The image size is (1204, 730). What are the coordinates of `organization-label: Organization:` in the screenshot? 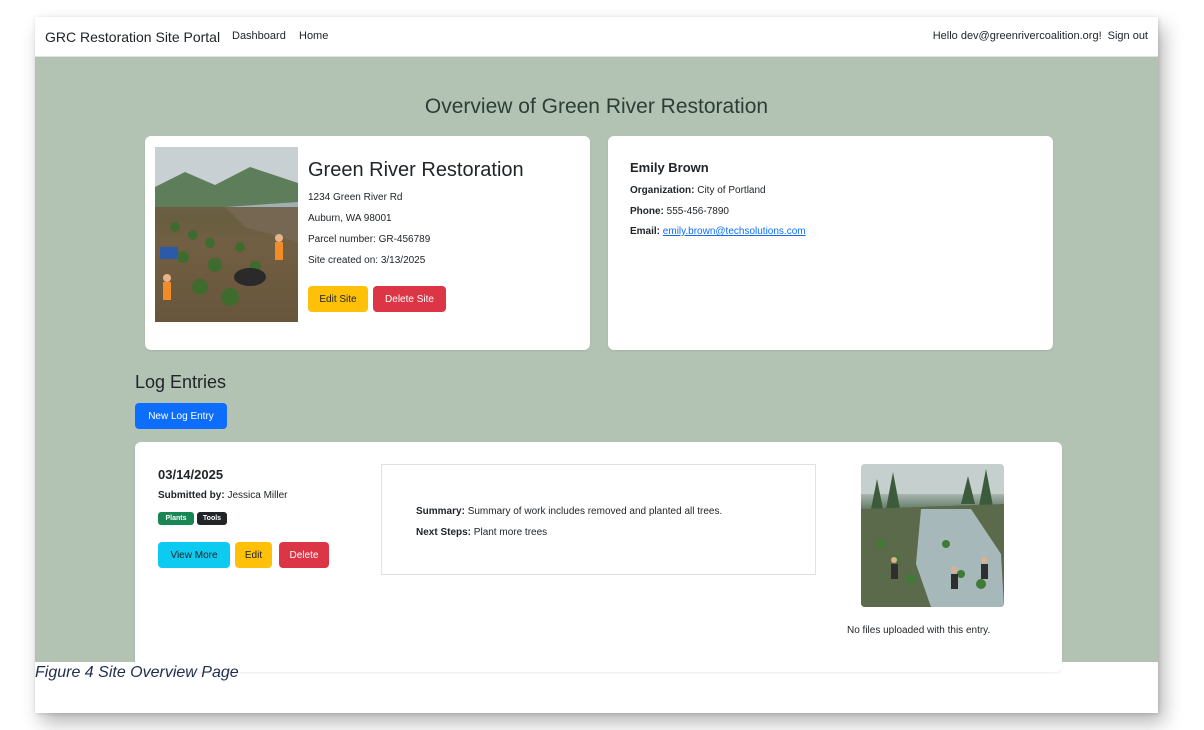 It's located at (662, 190).